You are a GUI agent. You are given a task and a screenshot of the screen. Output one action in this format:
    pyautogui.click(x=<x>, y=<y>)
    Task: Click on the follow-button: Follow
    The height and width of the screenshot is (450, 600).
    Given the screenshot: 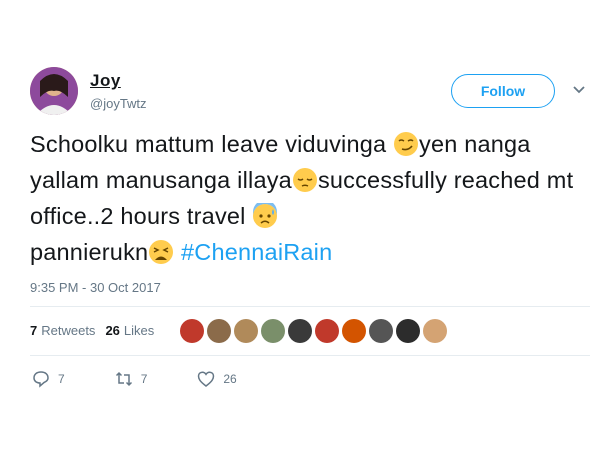 What is the action you would take?
    pyautogui.click(x=503, y=91)
    